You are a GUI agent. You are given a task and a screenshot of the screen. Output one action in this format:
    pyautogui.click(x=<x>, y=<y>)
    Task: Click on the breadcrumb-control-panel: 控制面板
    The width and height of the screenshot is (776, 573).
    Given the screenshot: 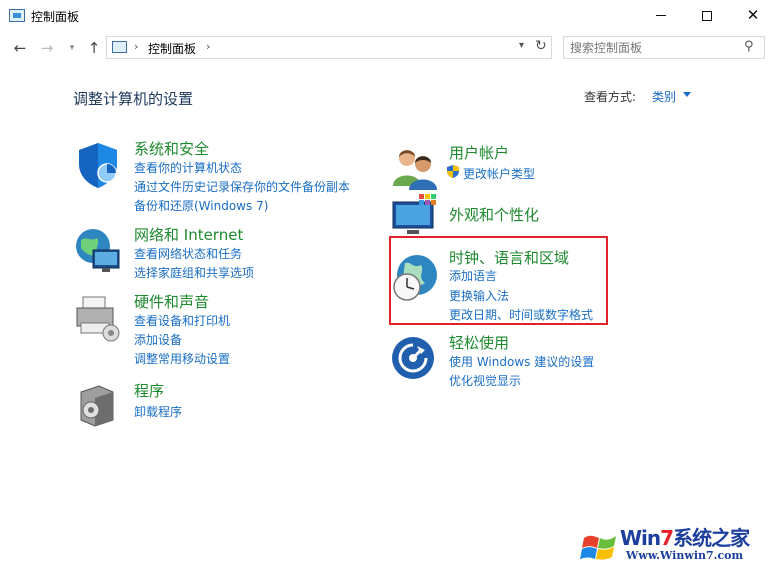 What is the action you would take?
    pyautogui.click(x=172, y=48)
    